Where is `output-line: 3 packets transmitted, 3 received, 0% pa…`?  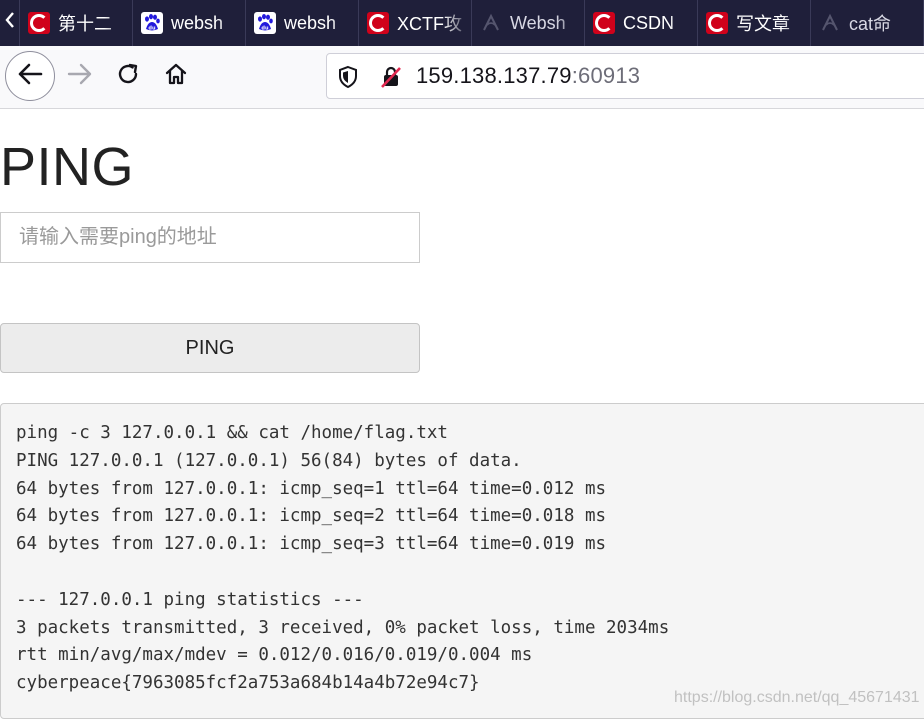 output-line: 3 packets transmitted, 3 received, 0% pa… is located at coordinates (343, 627).